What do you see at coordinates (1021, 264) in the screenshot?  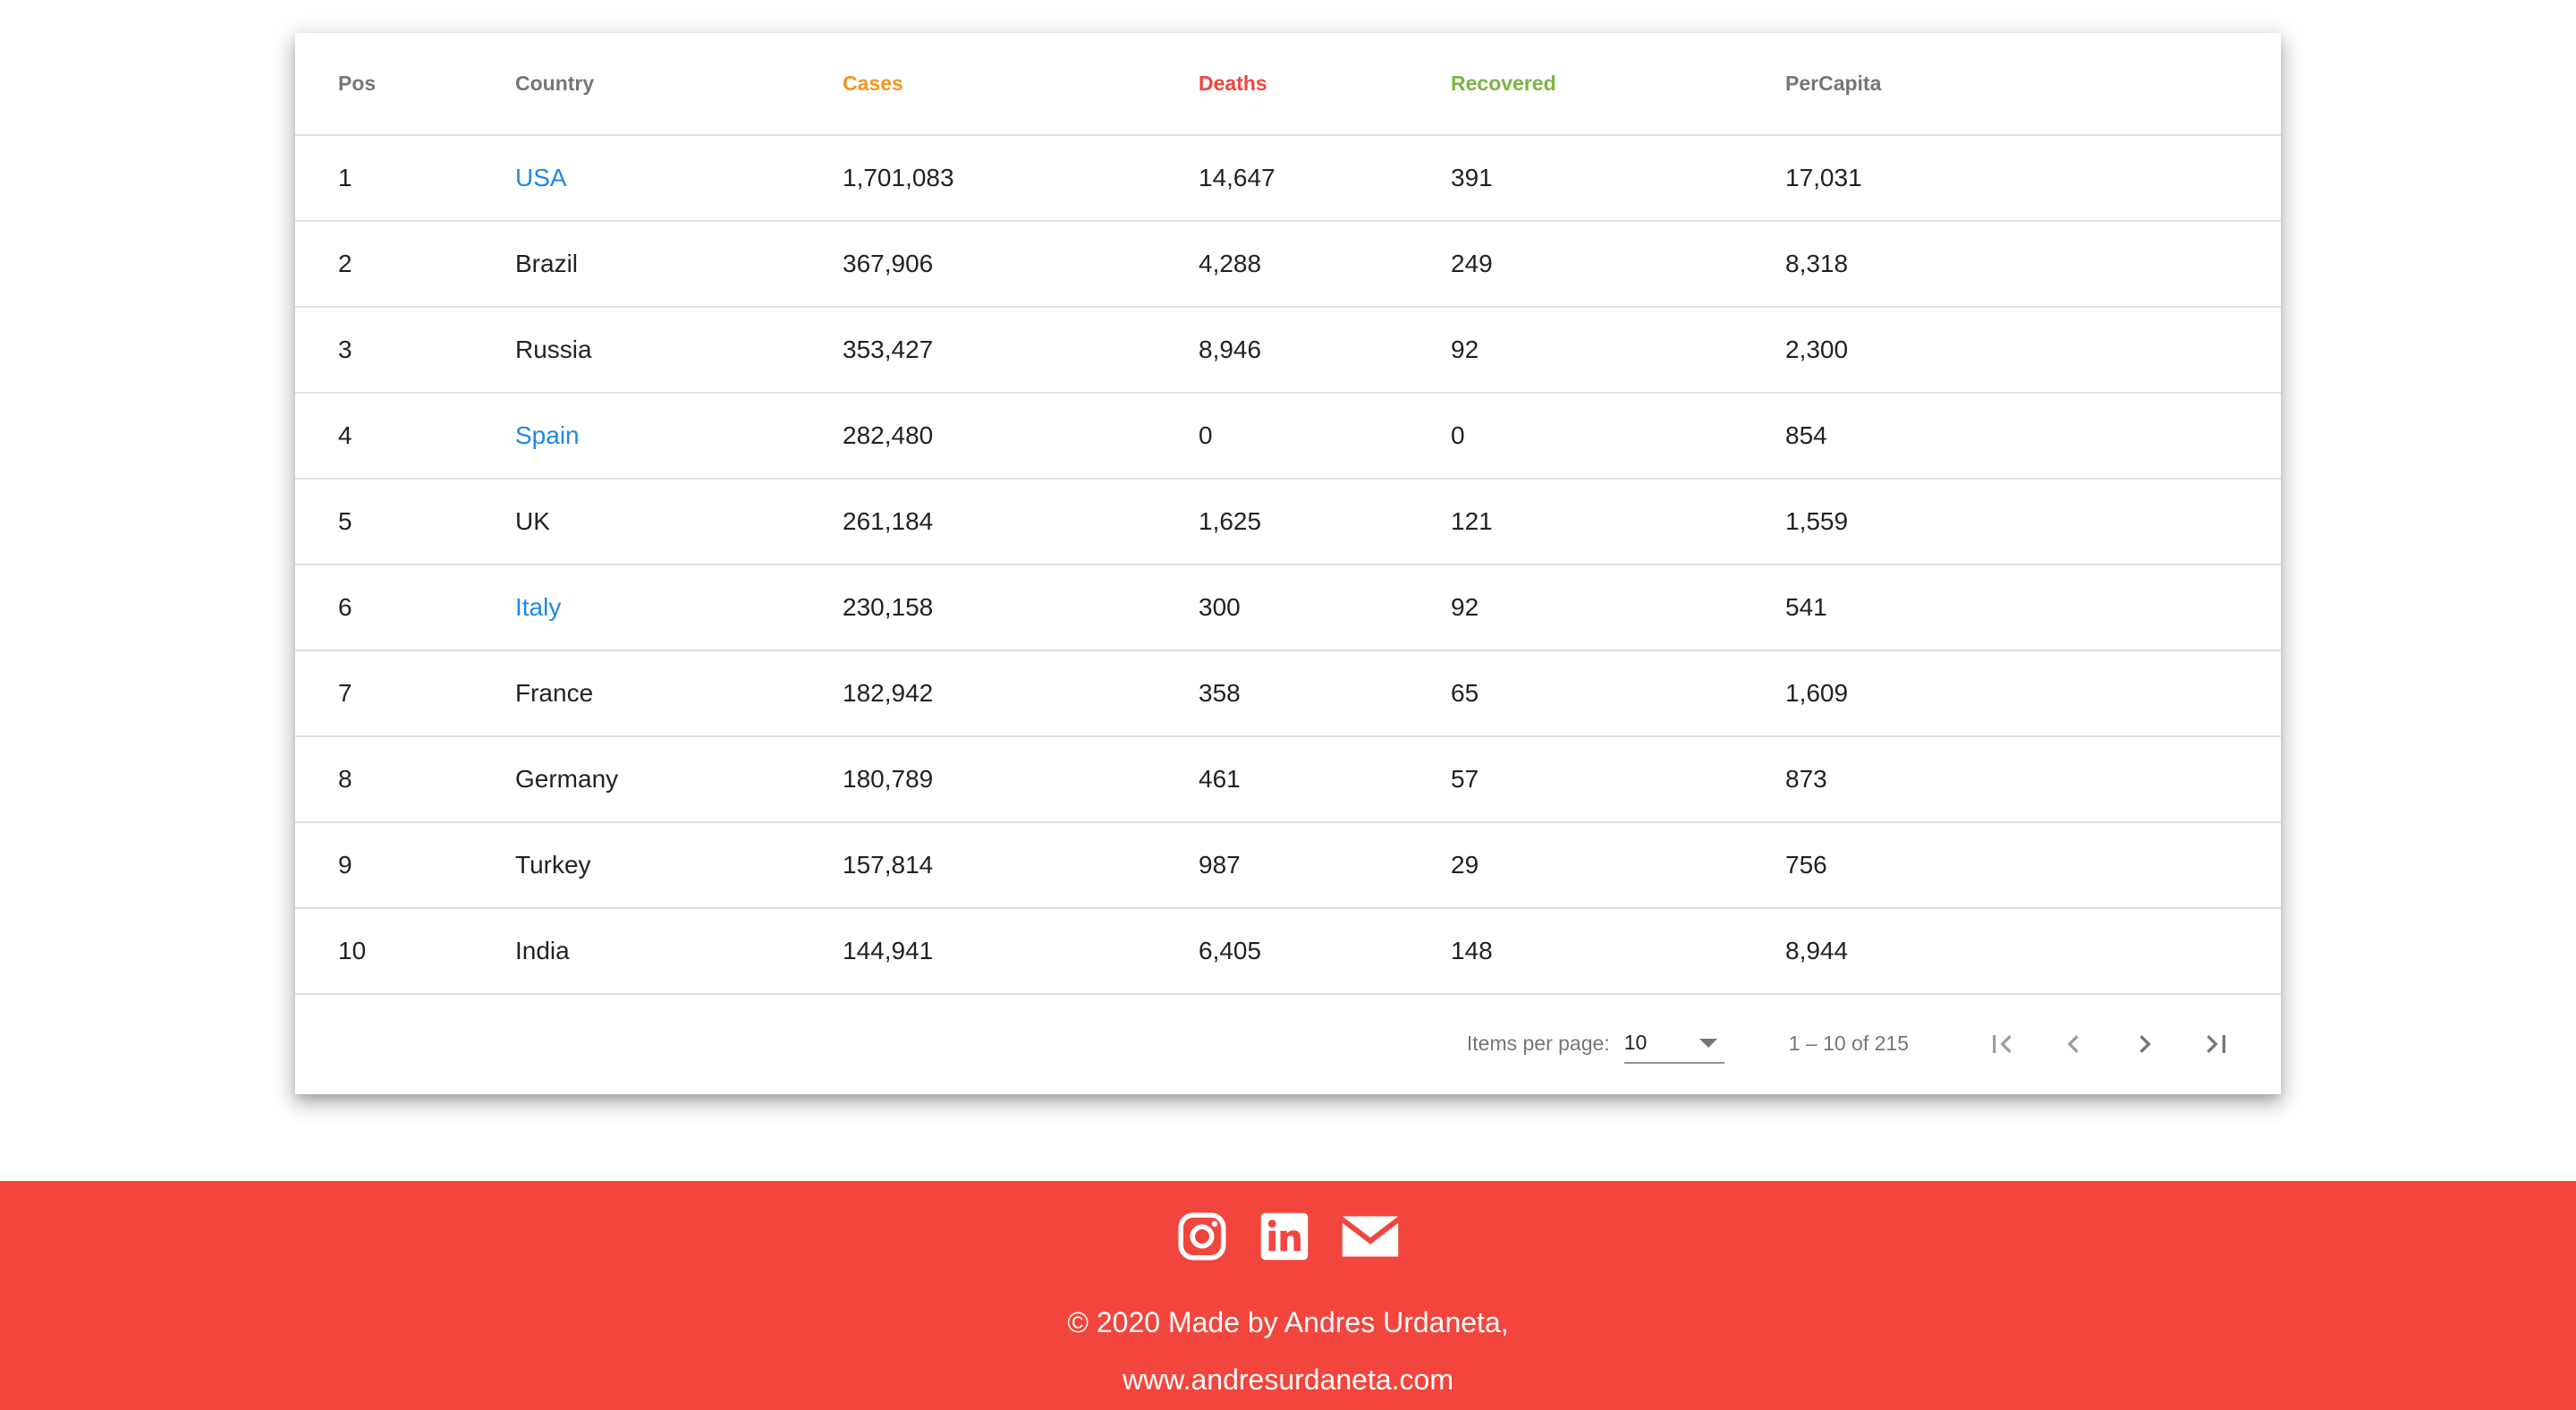 I see `cell-cases: 367,906` at bounding box center [1021, 264].